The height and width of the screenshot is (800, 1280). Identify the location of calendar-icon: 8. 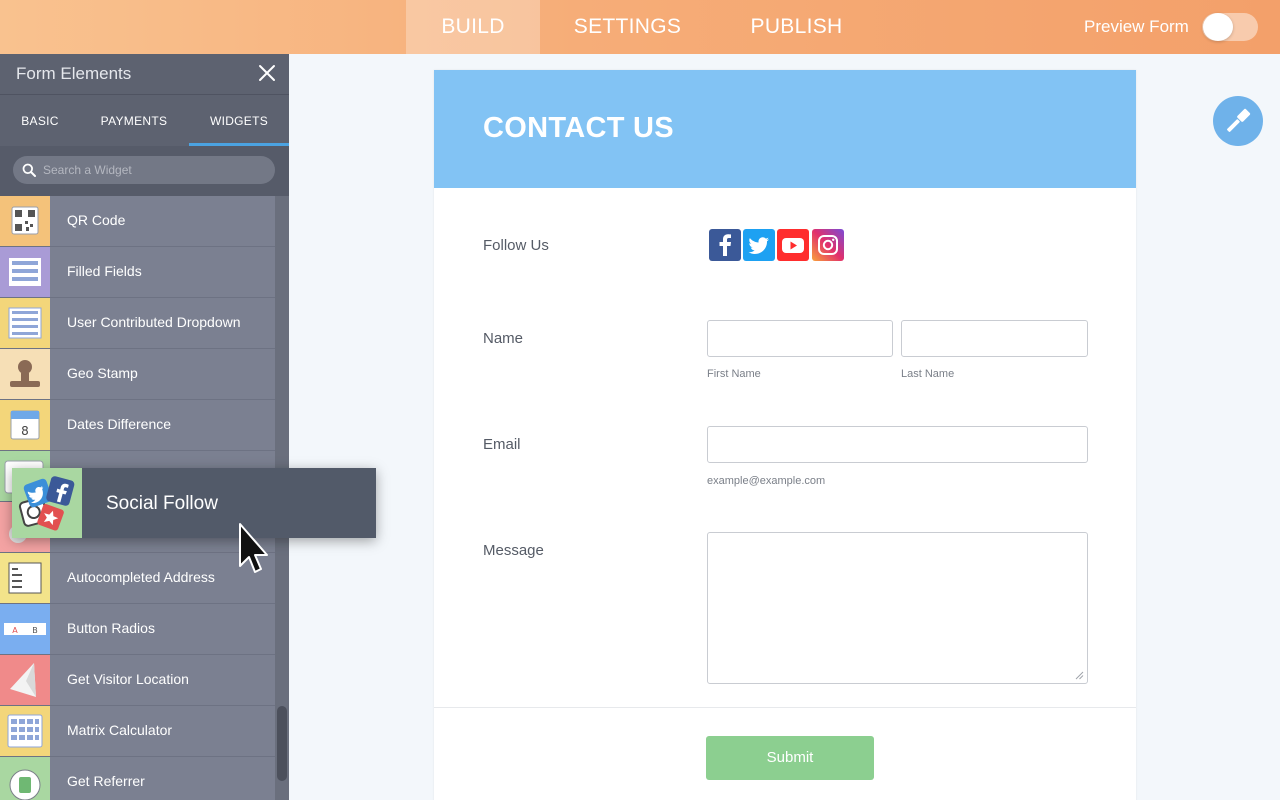
(25, 425).